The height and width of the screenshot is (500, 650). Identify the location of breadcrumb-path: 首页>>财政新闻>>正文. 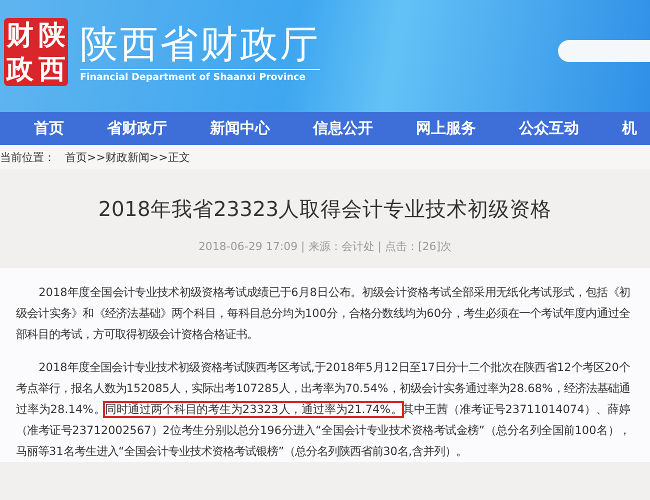
(127, 157).